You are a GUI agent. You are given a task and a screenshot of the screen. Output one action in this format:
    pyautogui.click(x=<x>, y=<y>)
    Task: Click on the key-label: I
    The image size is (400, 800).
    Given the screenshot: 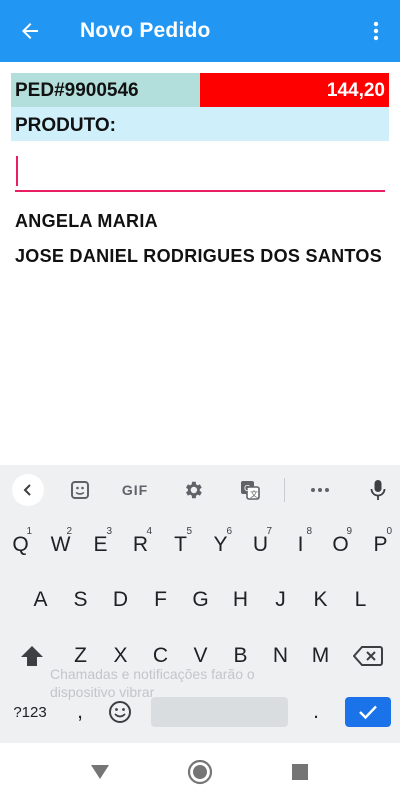 What is the action you would take?
    pyautogui.click(x=300, y=544)
    